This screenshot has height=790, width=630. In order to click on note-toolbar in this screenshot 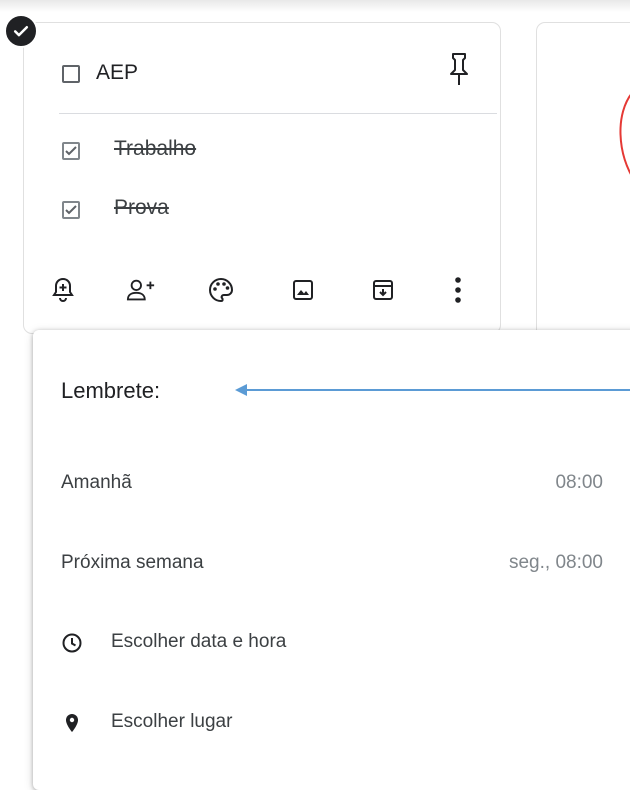, I will do `click(258, 295)`.